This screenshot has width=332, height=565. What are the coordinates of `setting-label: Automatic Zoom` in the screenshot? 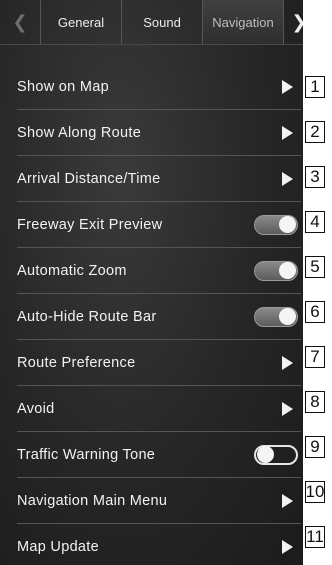 It's located at (72, 270).